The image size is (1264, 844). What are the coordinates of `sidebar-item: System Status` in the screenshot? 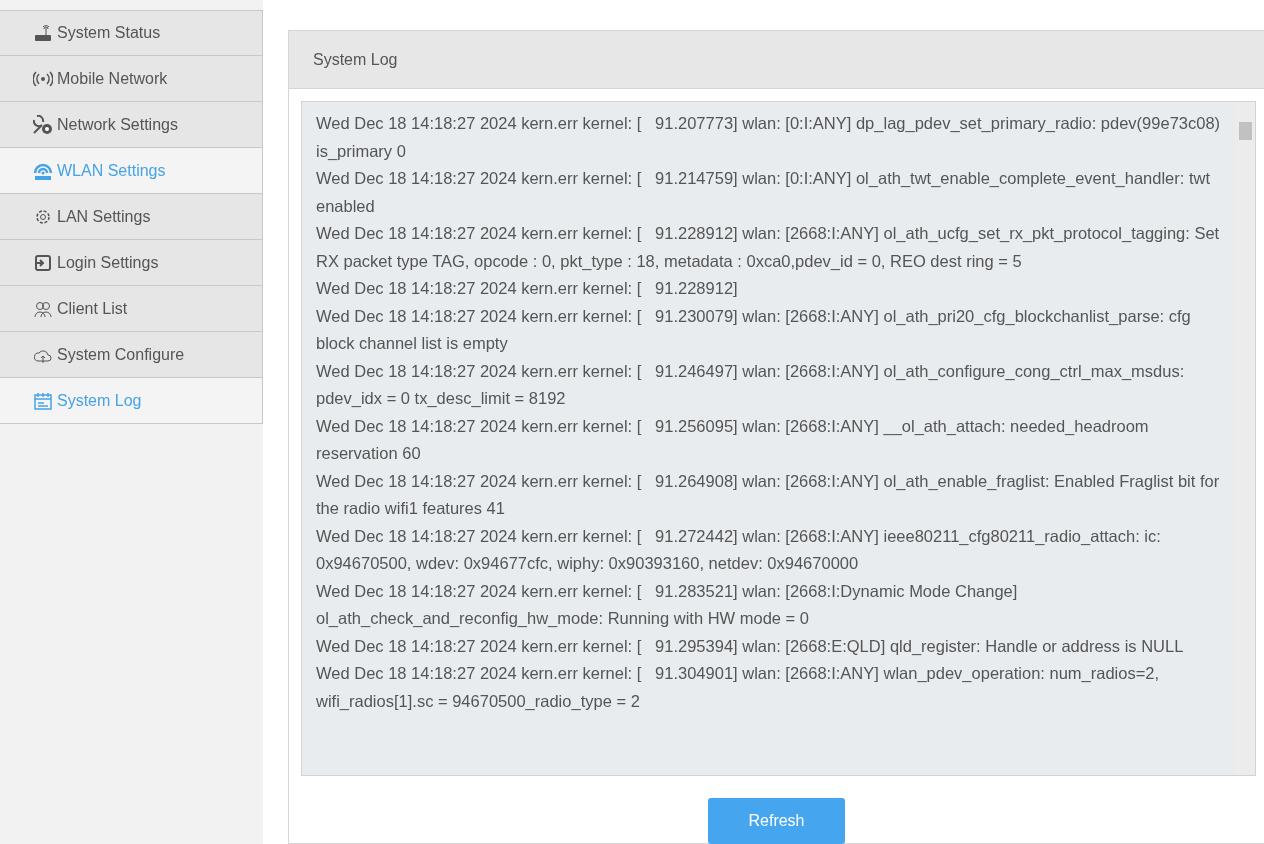 It's located at (131, 33).